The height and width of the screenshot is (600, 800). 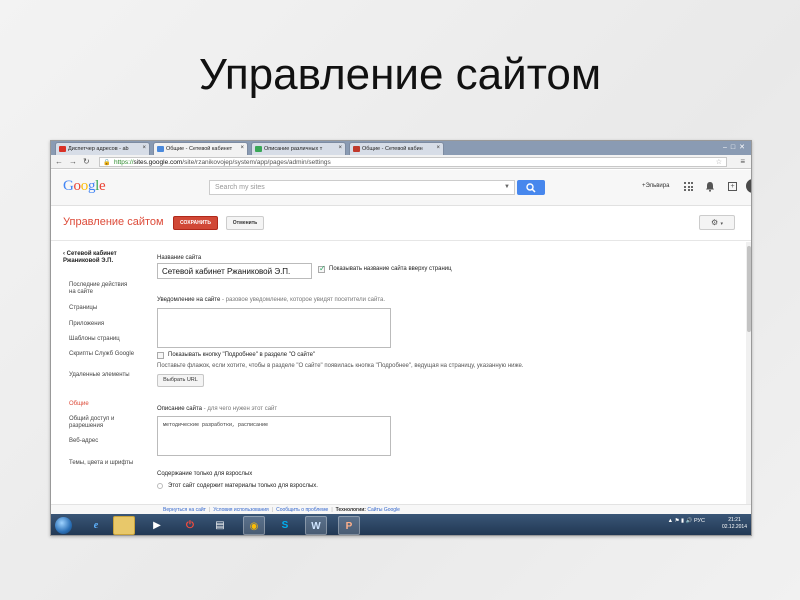 I want to click on url-scheme: https://, so click(x=124, y=162).